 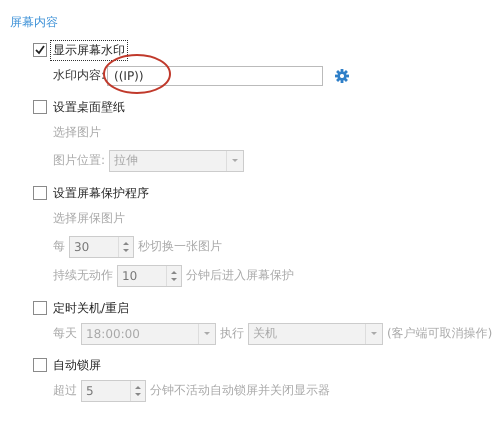 What do you see at coordinates (215, 76) in the screenshot?
I see `watermark-content-field: ((IP))` at bounding box center [215, 76].